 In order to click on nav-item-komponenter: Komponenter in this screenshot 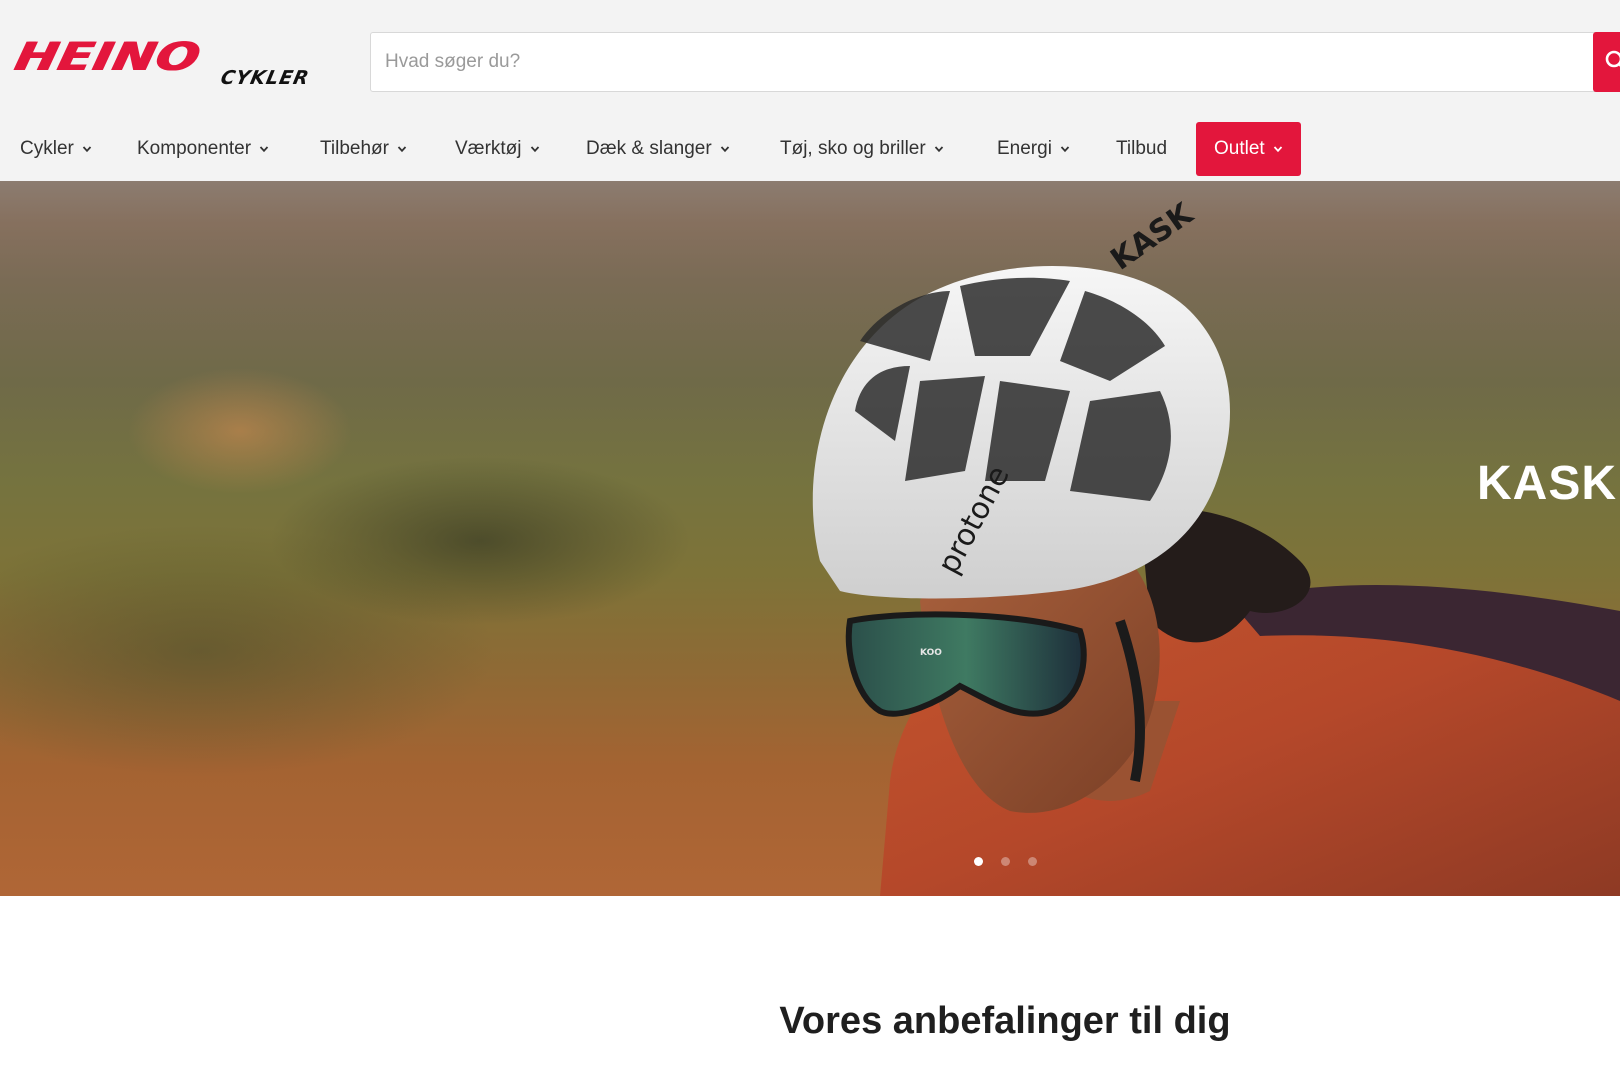, I will do `click(203, 149)`.